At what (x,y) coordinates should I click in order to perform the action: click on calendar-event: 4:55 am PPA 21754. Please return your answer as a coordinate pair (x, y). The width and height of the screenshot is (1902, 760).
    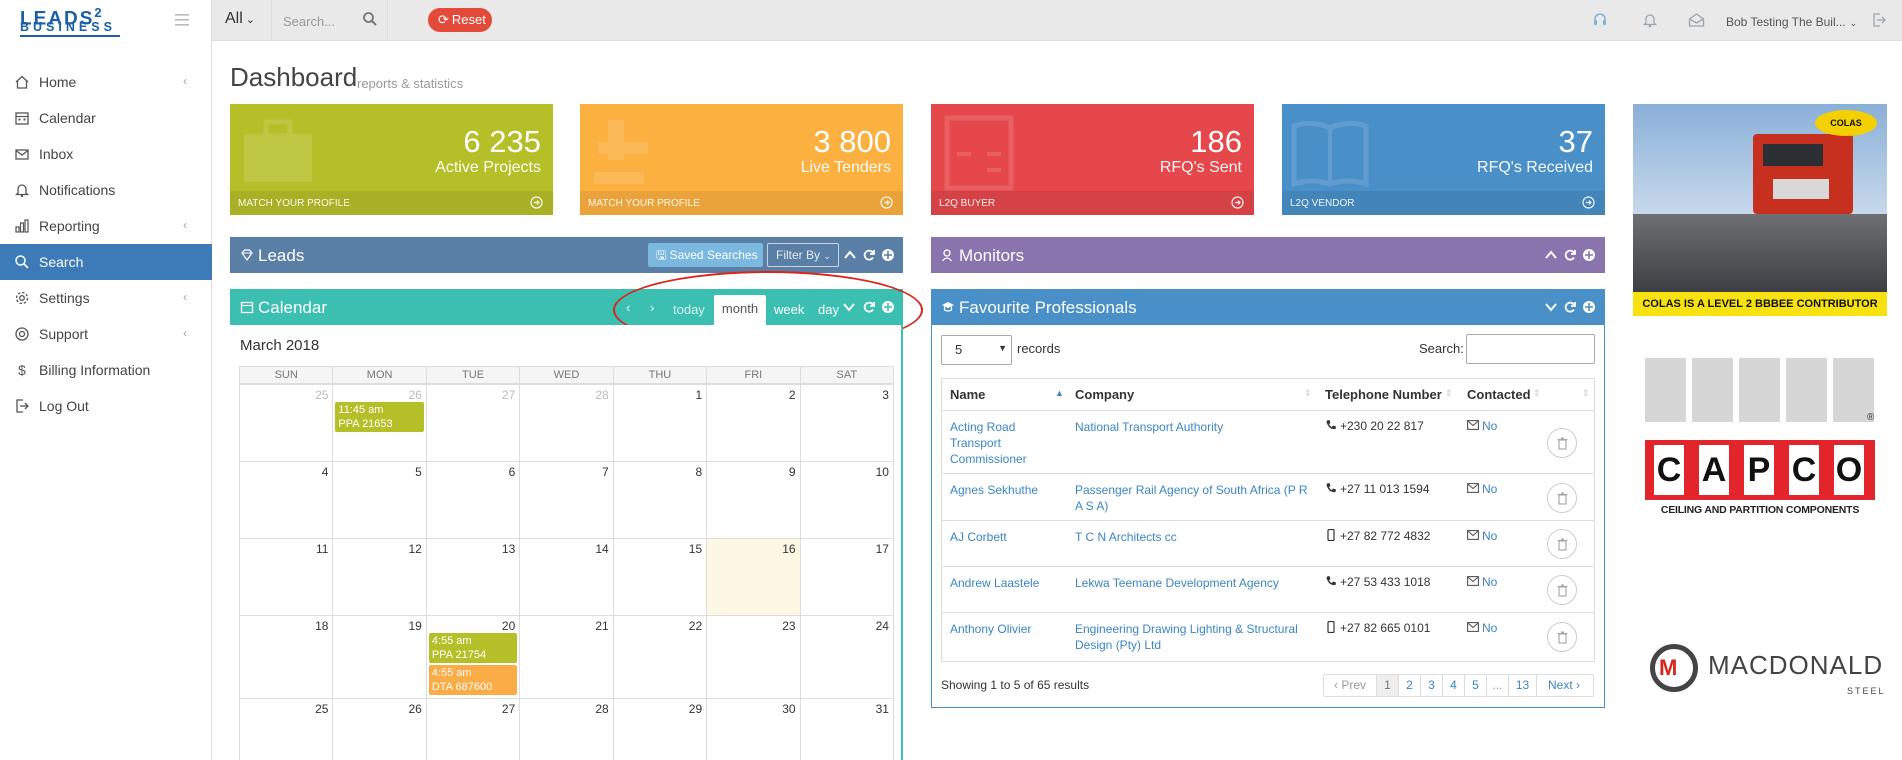
    Looking at the image, I should click on (473, 648).